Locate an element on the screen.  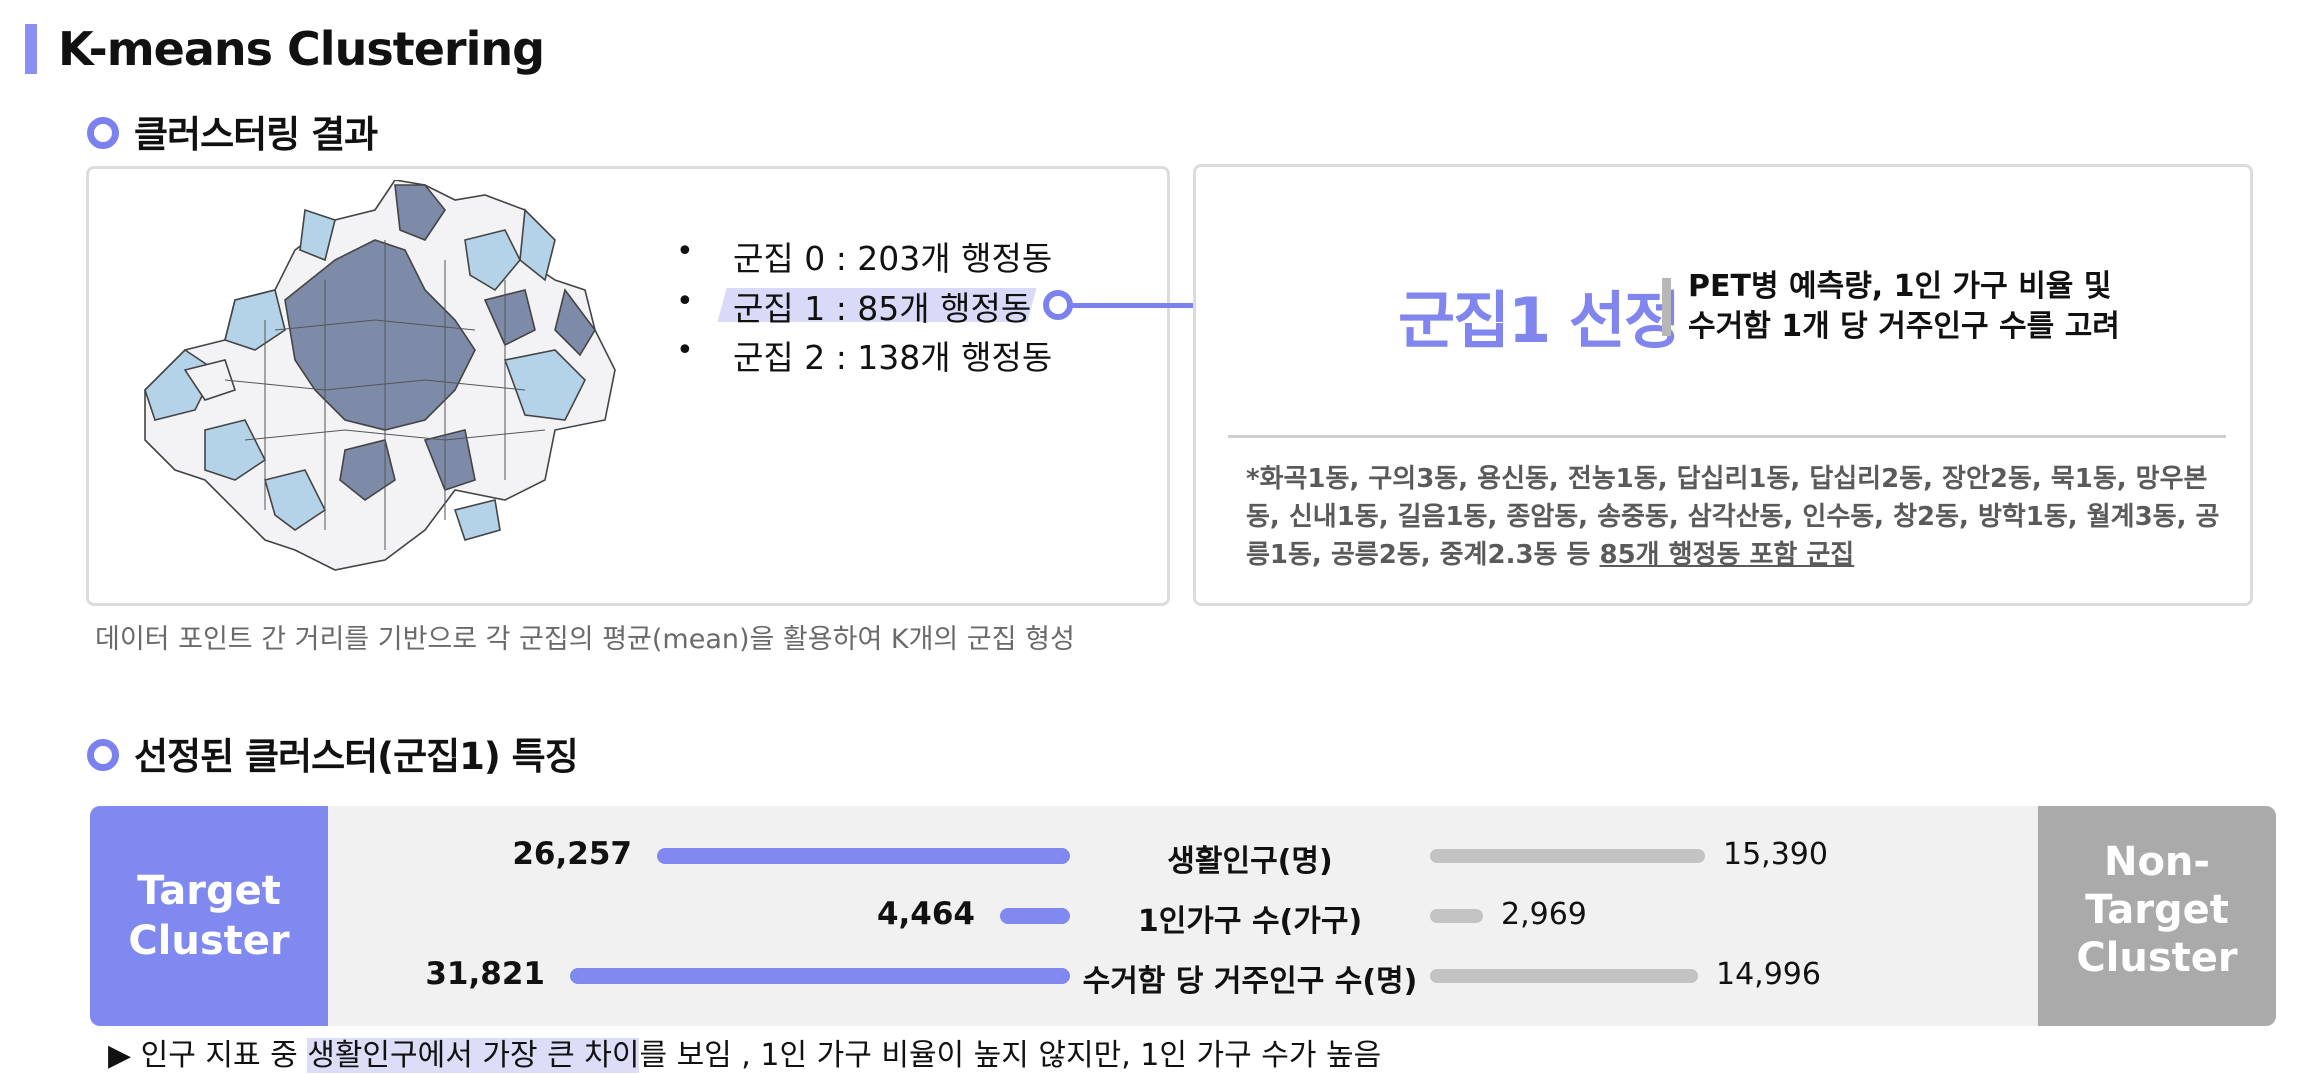
non-target-value: 14,996 is located at coordinates (1768, 974).